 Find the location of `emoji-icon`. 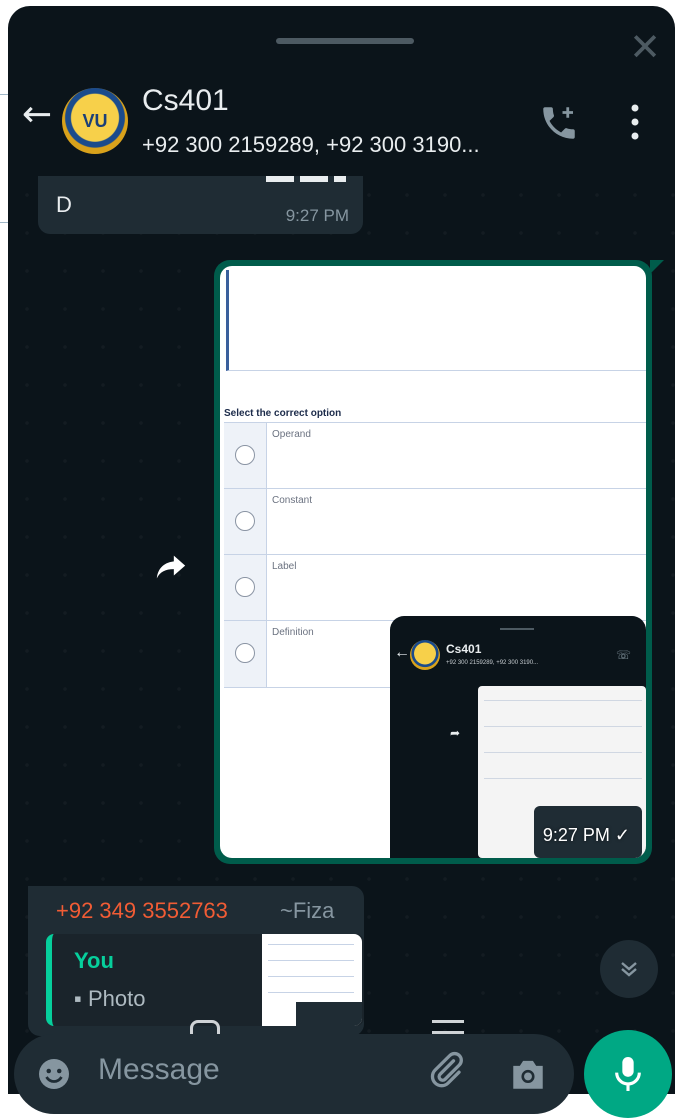

emoji-icon is located at coordinates (54, 1076).